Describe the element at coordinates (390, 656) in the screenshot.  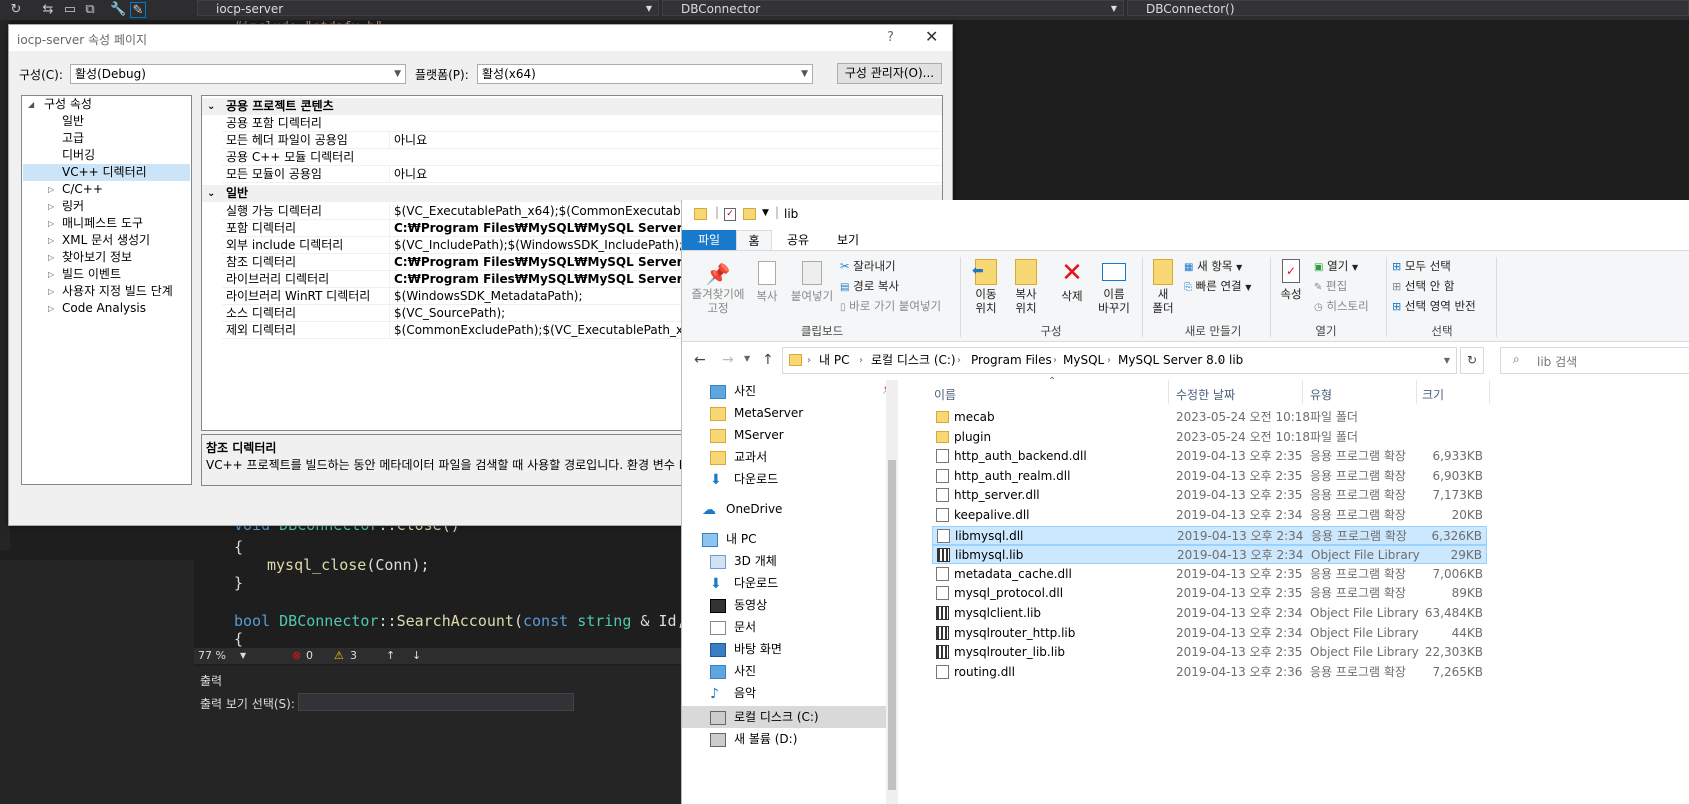
I see `arrow-up-icon: ↑` at that location.